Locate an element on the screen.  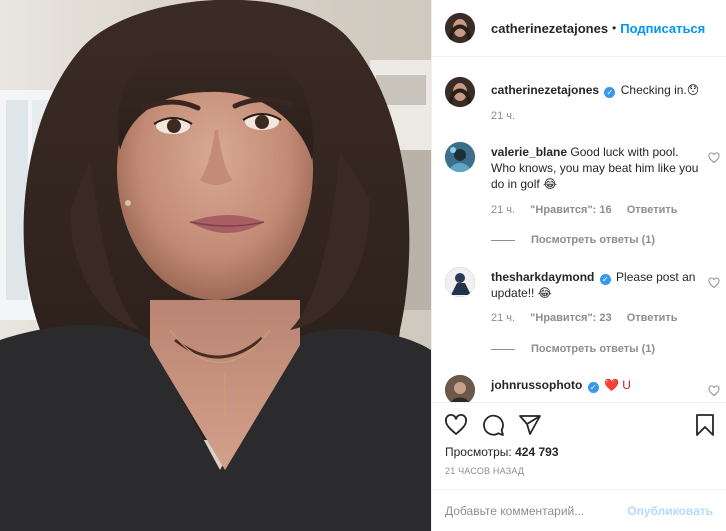
comment-username: johnrussophoto is located at coordinates (536, 385).